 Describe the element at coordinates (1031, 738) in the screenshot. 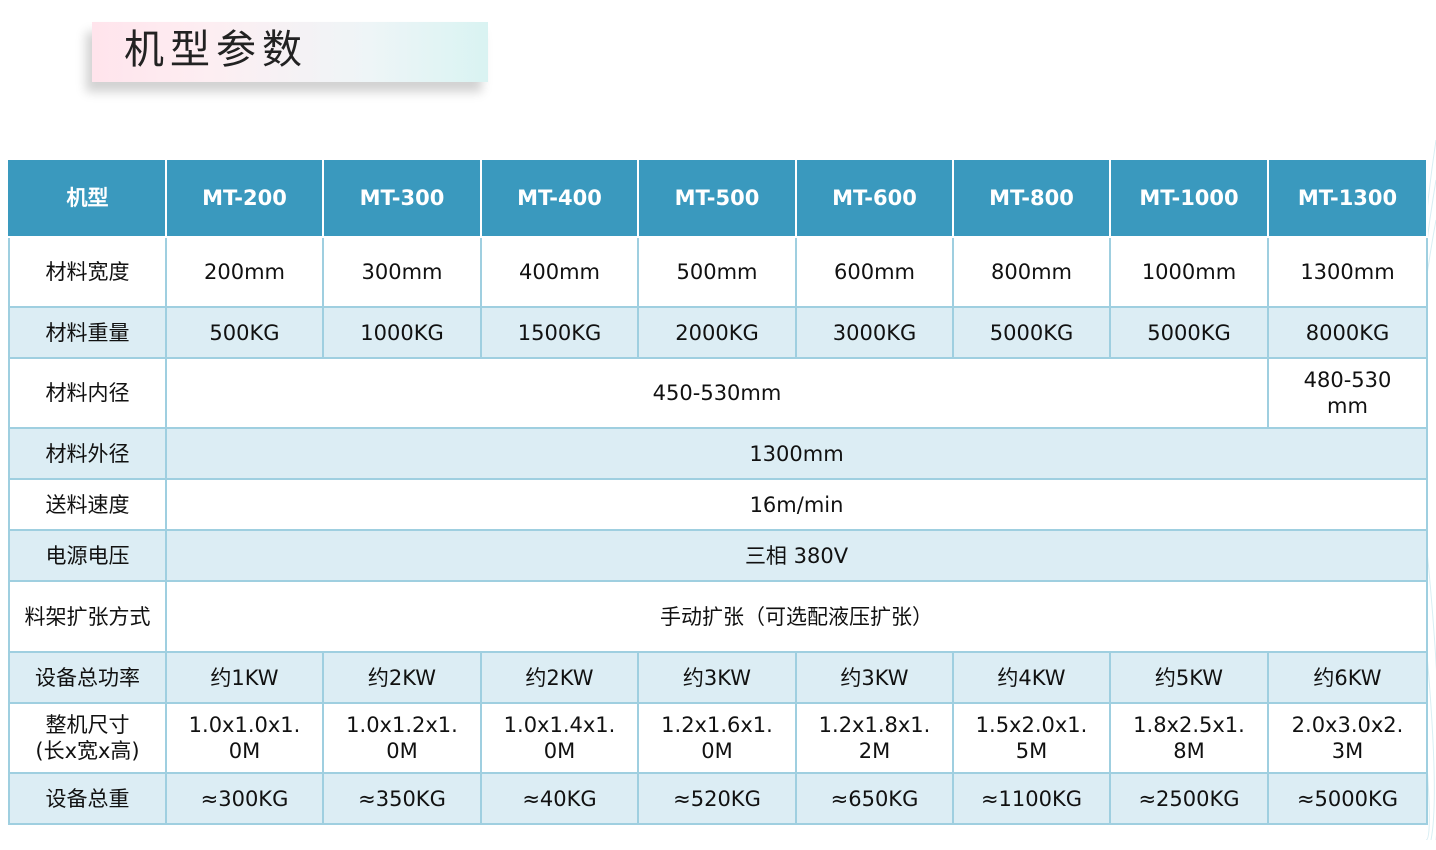

I see `table-cell: 1.5x2.0x1.5M` at that location.